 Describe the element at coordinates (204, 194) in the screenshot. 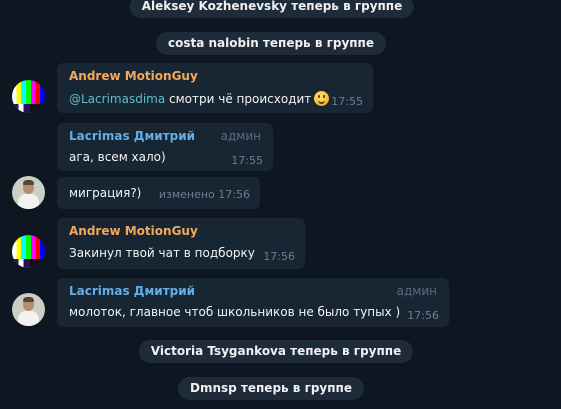

I see `message-edited-time: изменено 17:56` at that location.